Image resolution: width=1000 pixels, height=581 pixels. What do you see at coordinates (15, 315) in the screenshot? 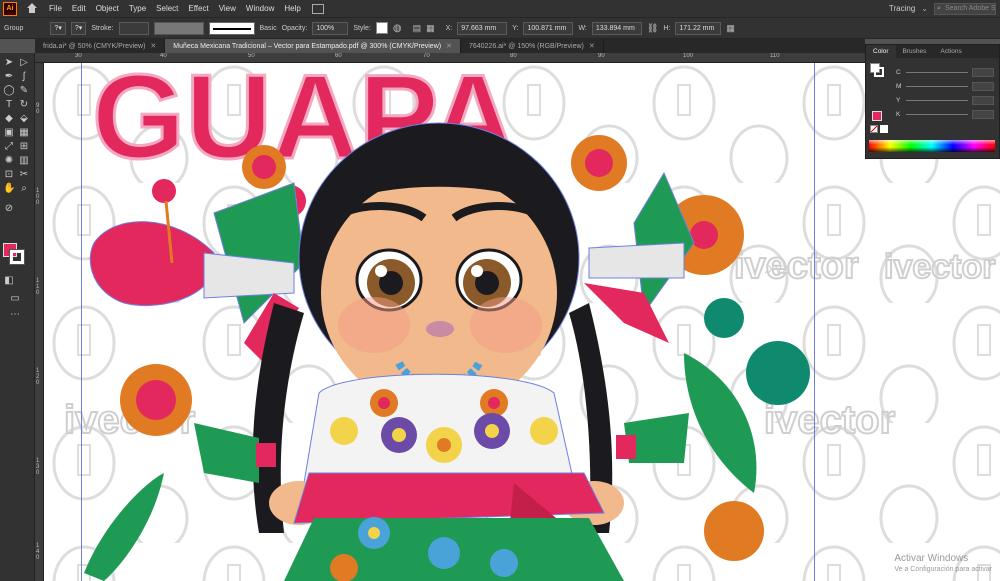
I see `edit-toolbar-icon: ⋯` at bounding box center [15, 315].